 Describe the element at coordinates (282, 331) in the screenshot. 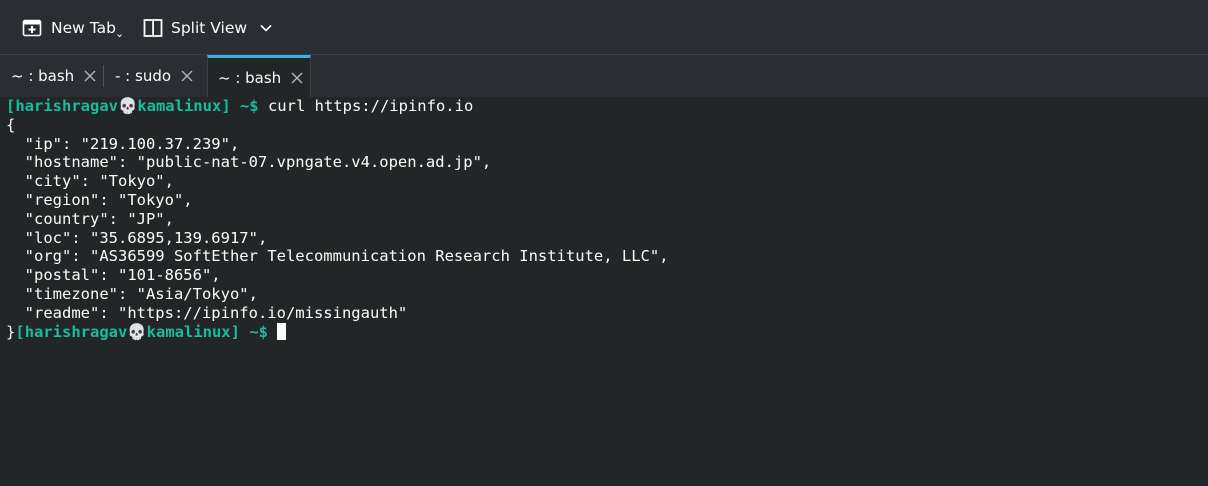

I see `text-cursor` at that location.